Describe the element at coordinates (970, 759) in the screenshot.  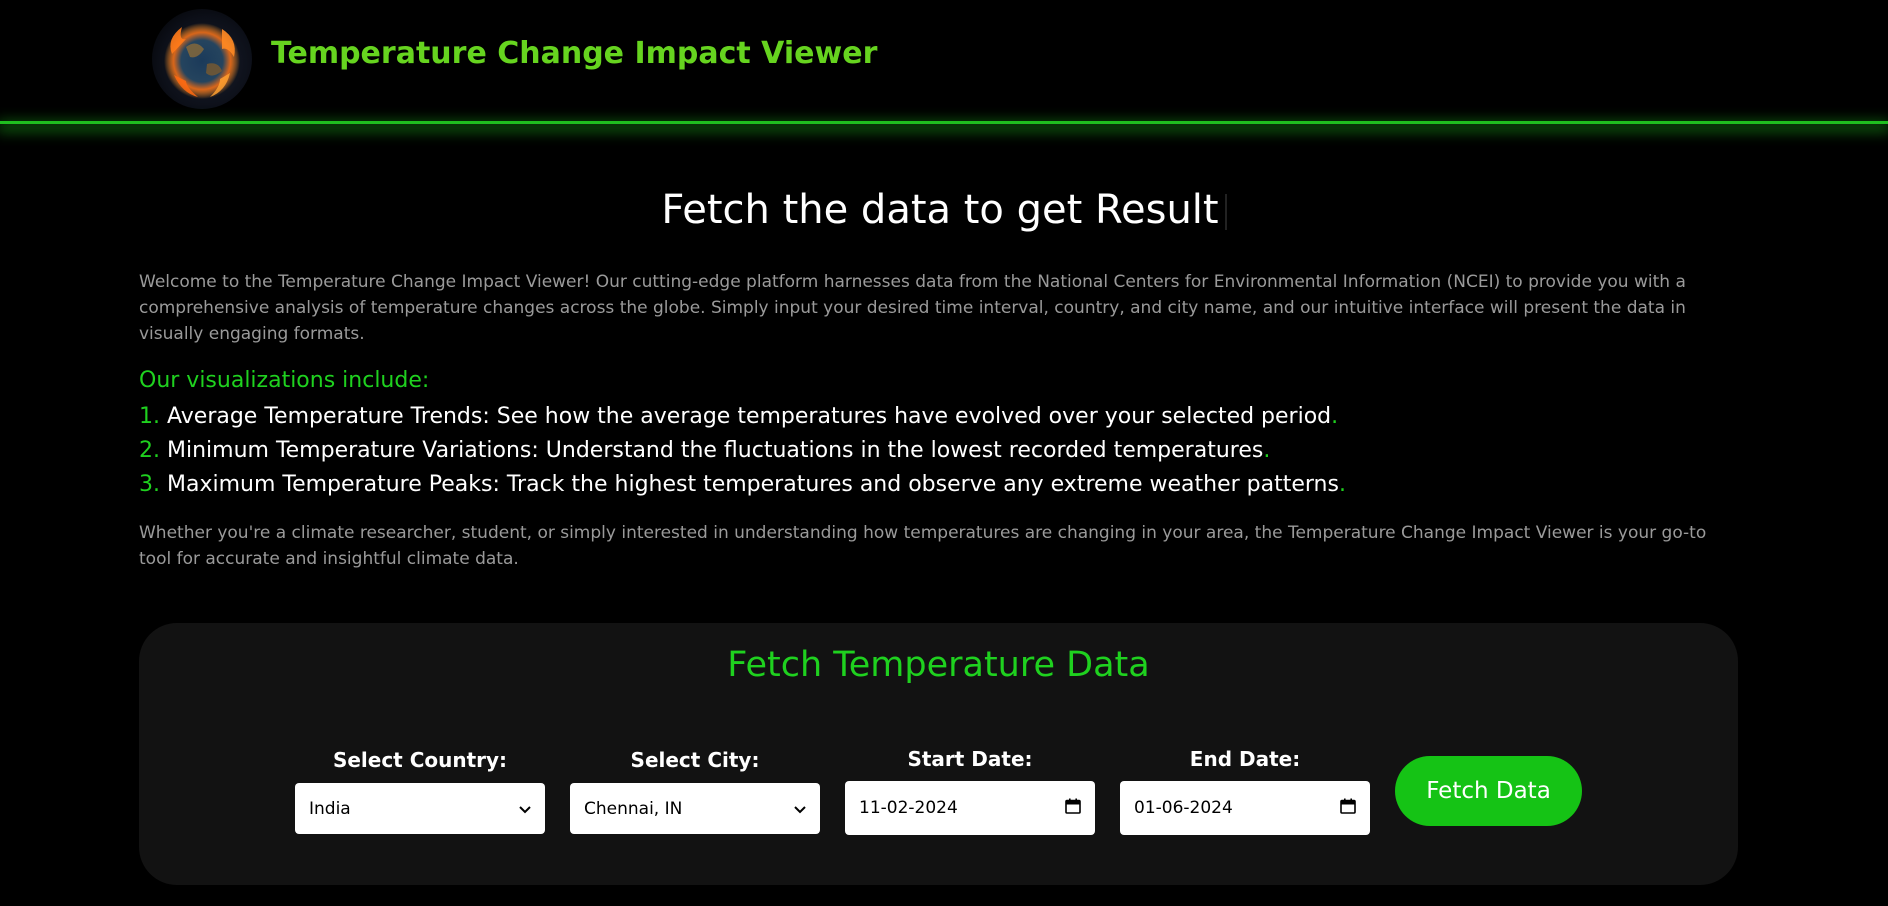
I see `start-date-label: Start Date:` at that location.